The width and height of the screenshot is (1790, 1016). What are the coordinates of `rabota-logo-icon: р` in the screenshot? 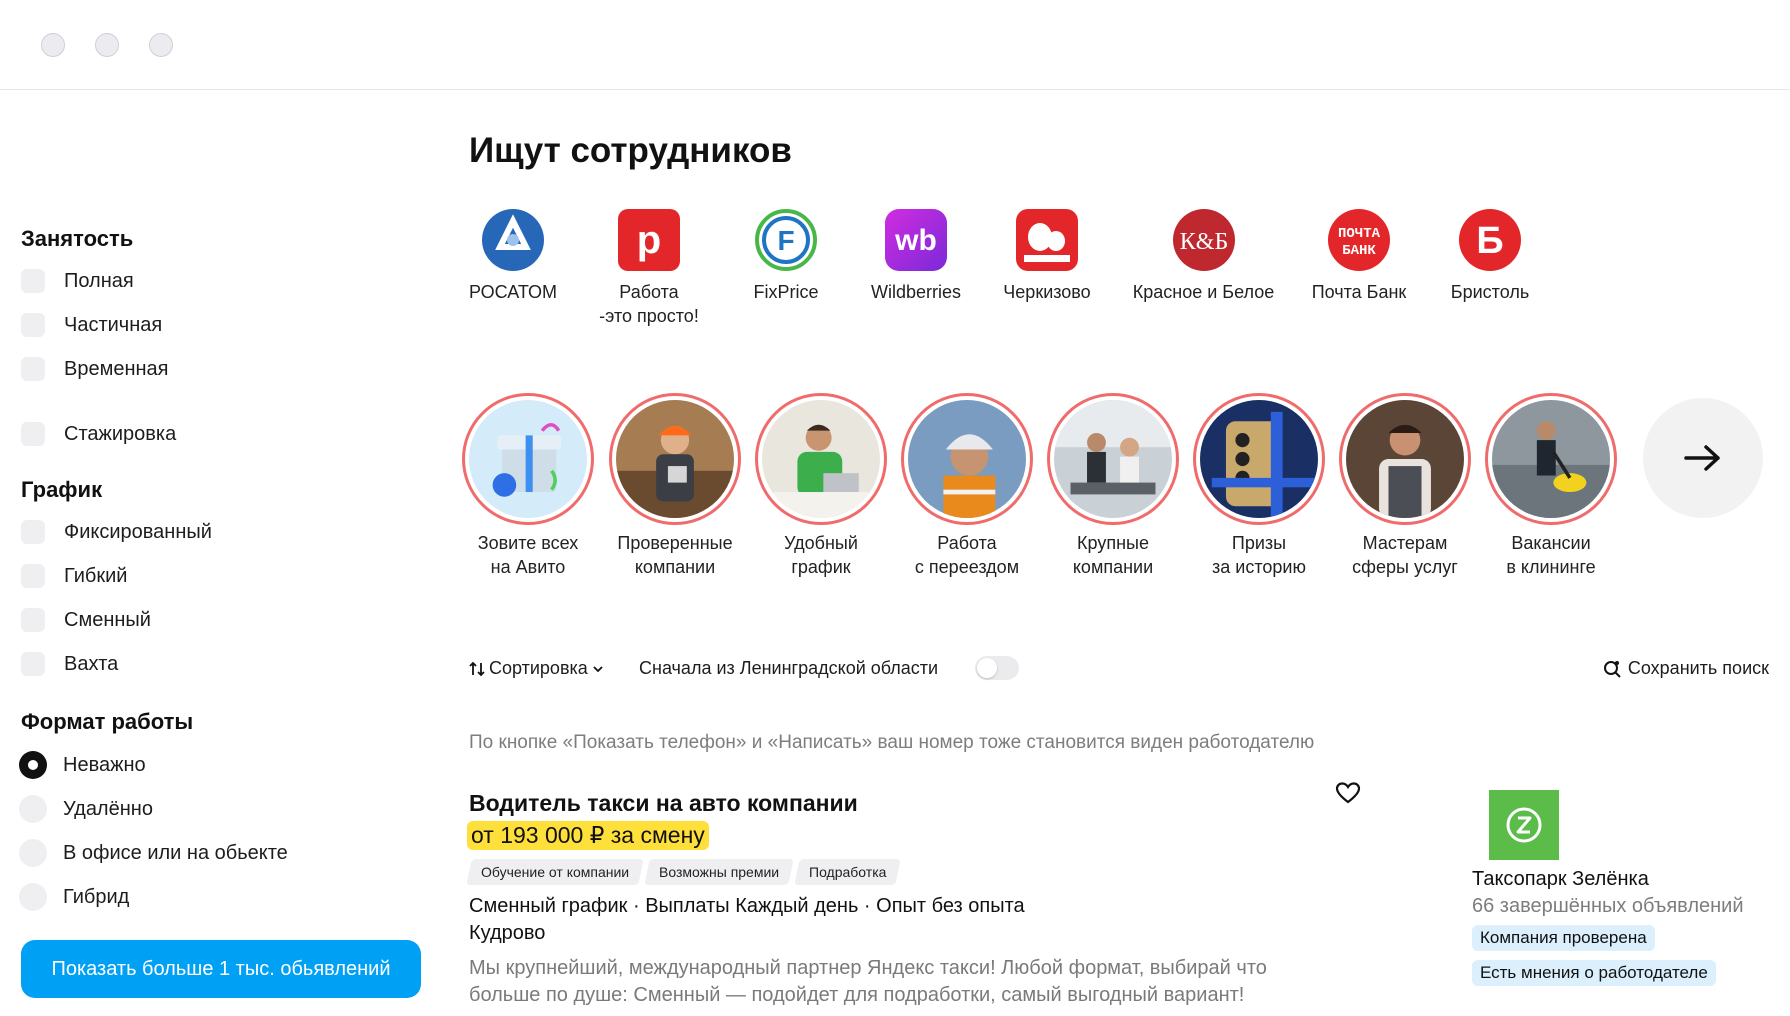 It's located at (649, 240).